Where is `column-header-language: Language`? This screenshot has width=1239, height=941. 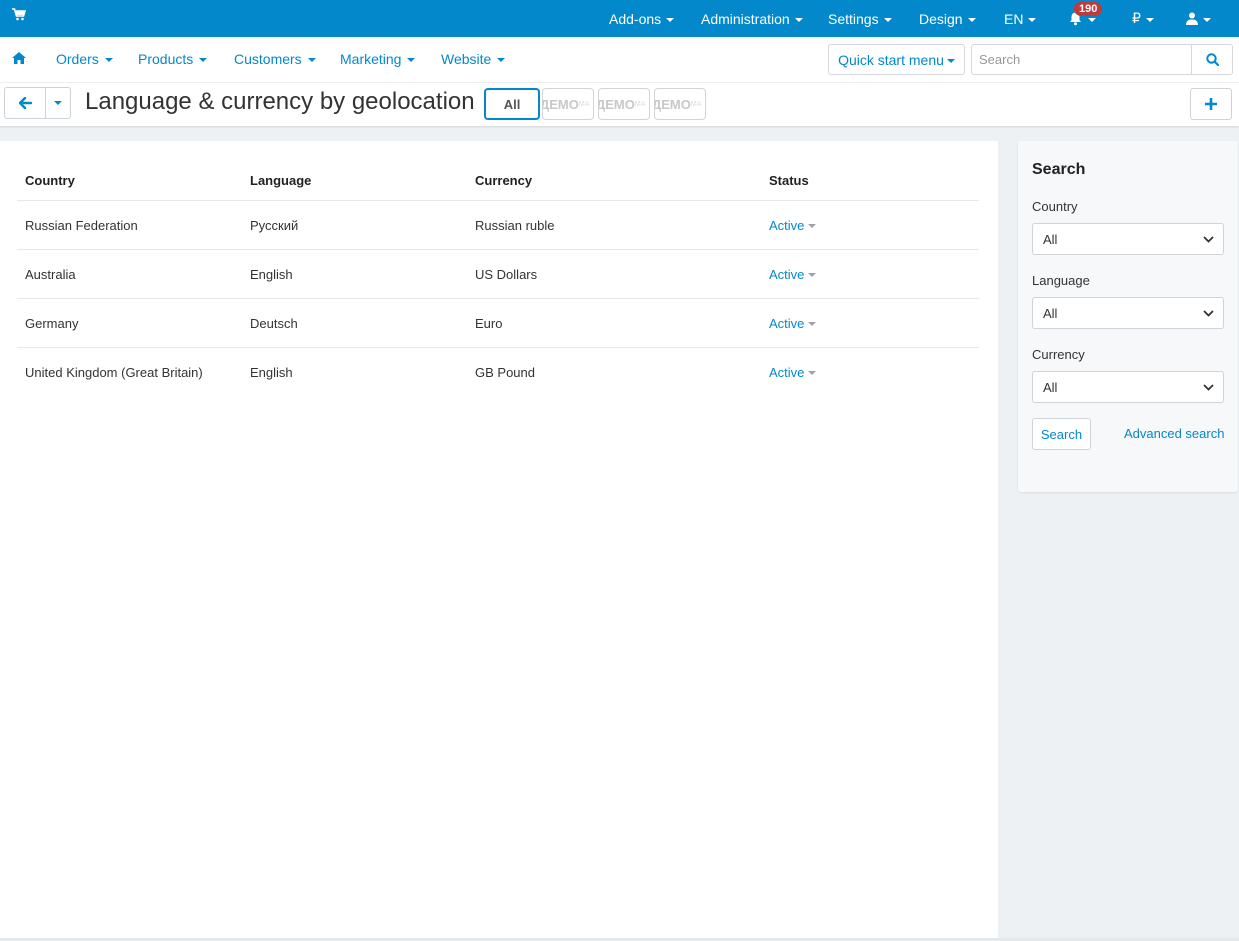 column-header-language: Language is located at coordinates (354, 180).